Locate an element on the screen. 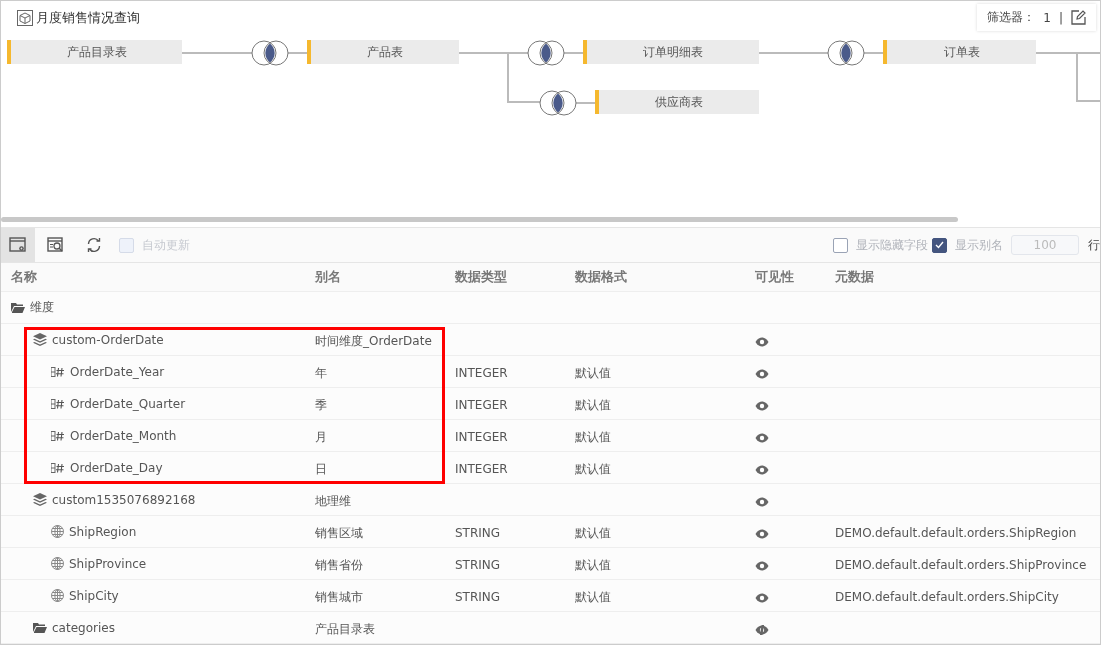  field-name: ShipProvince is located at coordinates (108, 563).